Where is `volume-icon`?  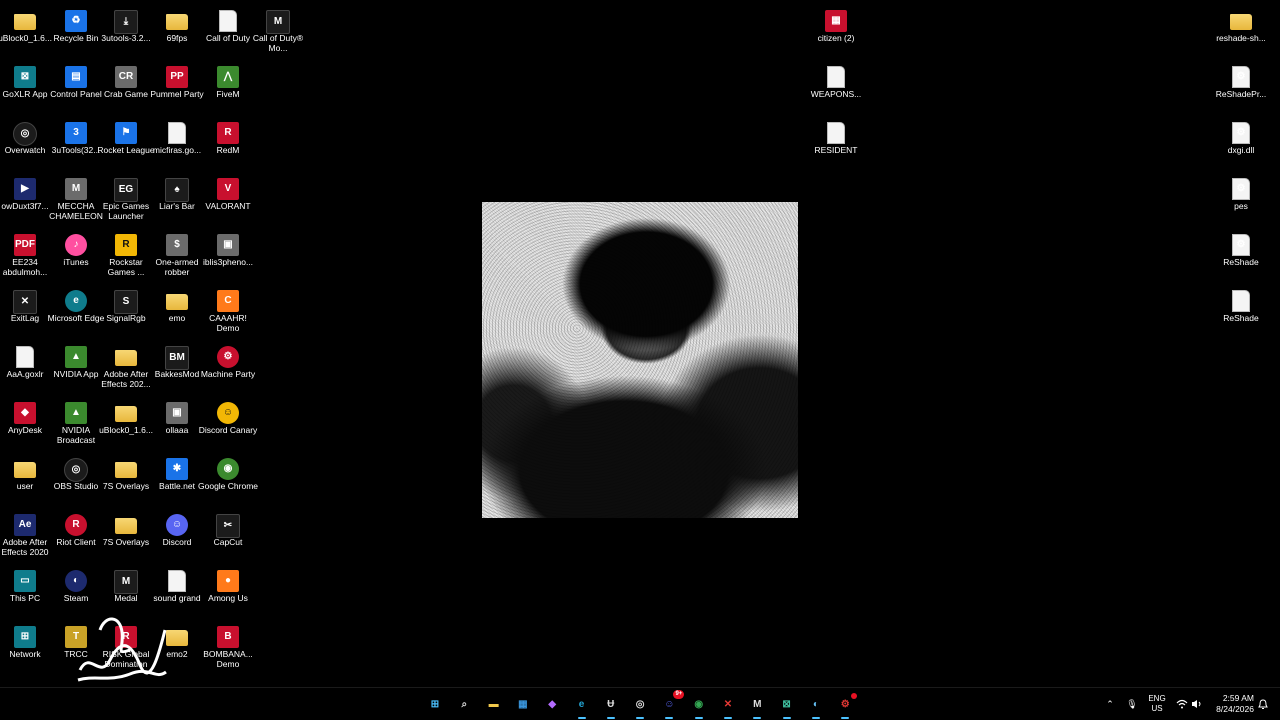 volume-icon is located at coordinates (1197, 704).